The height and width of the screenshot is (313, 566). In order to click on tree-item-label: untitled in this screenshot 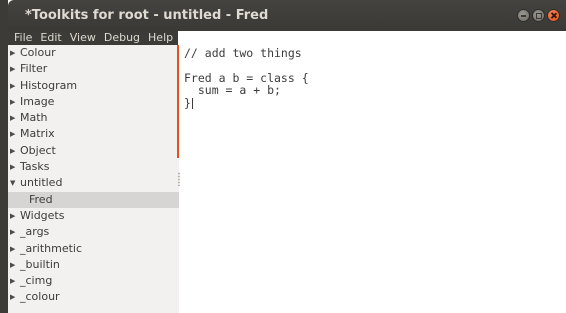, I will do `click(41, 183)`.